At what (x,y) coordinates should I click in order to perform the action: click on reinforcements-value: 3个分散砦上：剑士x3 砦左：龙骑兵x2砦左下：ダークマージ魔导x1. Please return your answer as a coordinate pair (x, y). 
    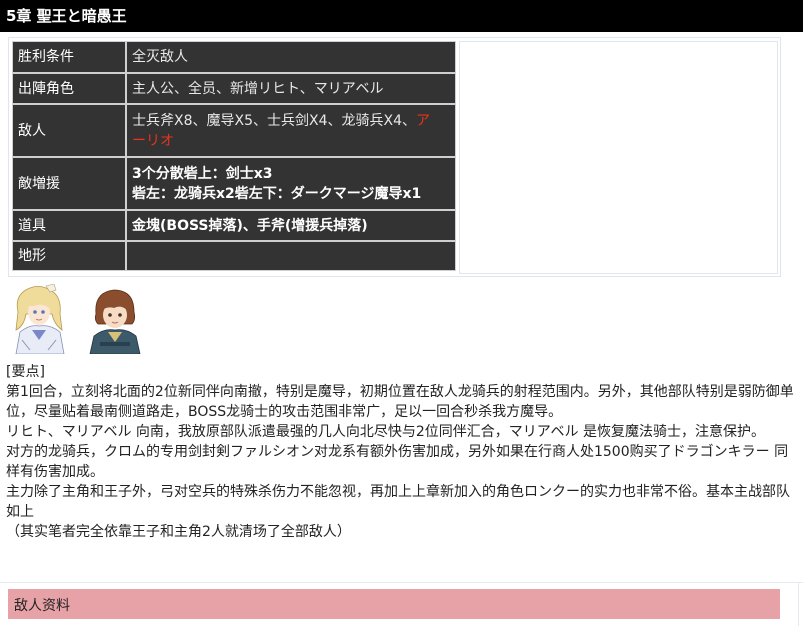
    Looking at the image, I should click on (291, 183).